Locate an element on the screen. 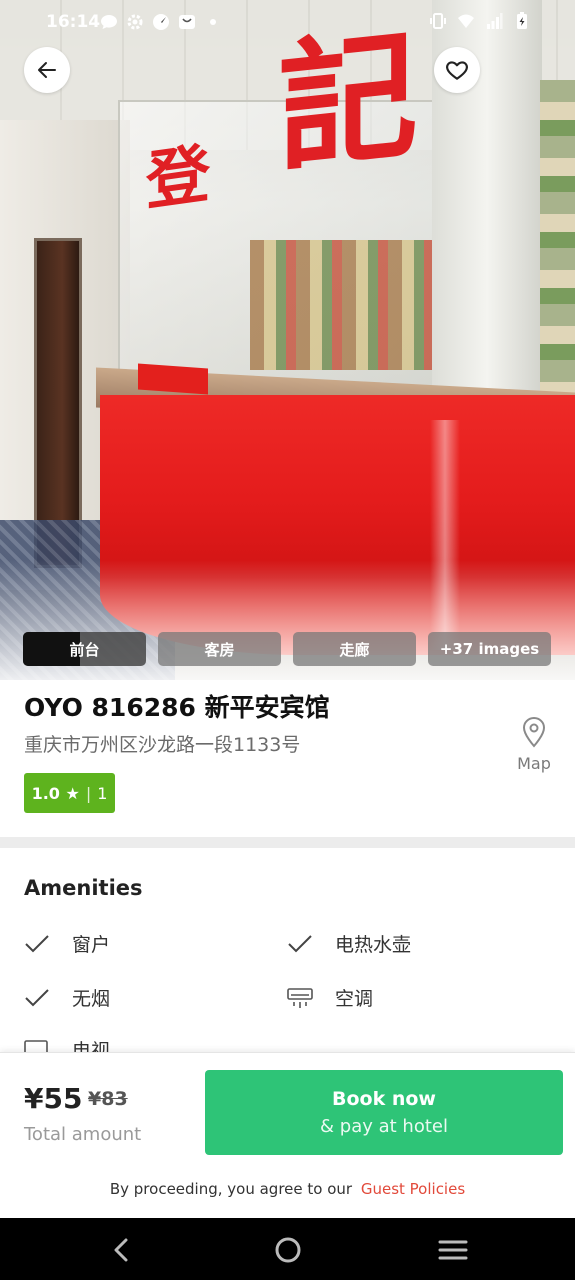  map-button: Map is located at coordinates (534, 746).